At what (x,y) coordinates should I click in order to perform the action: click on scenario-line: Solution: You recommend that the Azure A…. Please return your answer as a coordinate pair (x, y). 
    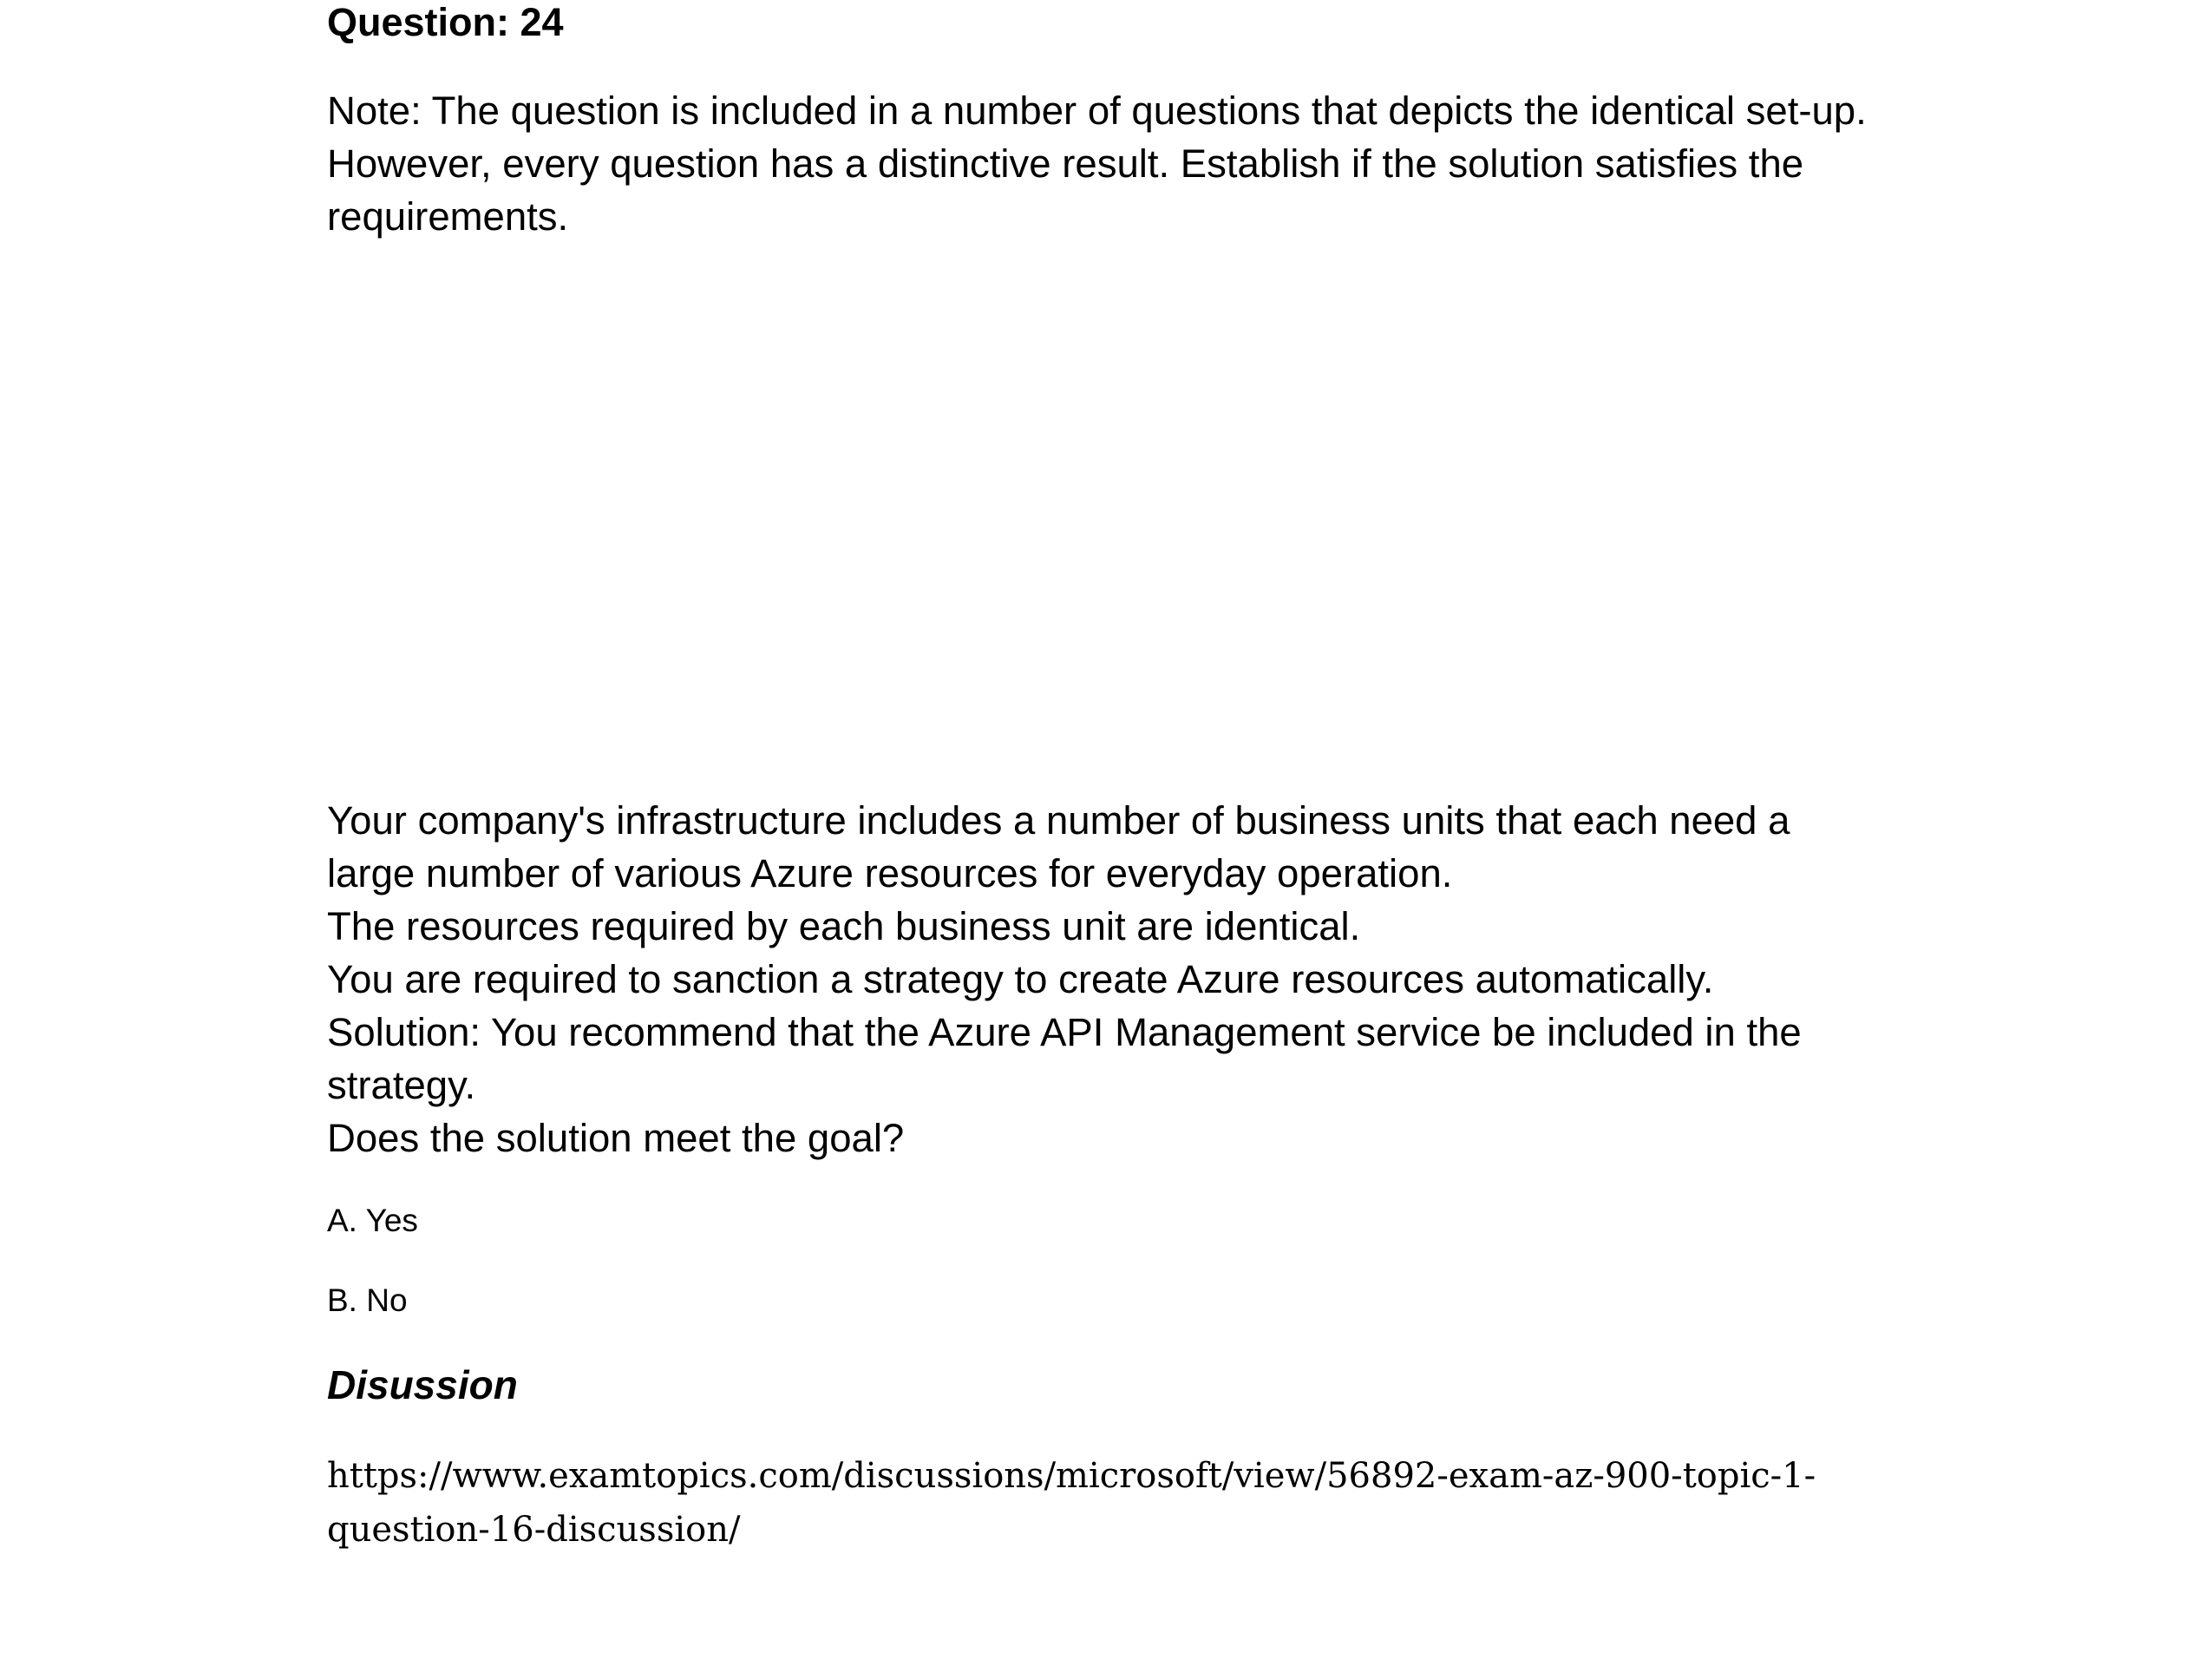
    Looking at the image, I should click on (1065, 1032).